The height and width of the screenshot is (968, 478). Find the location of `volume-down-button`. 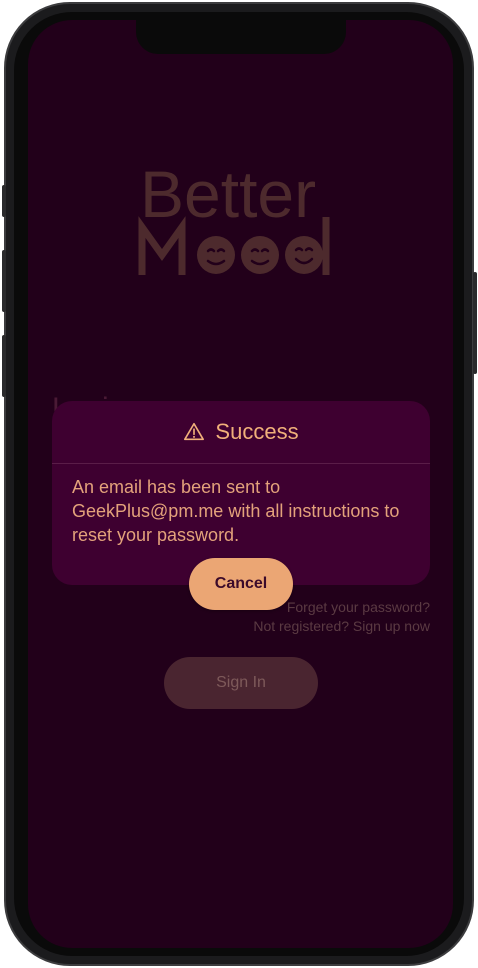

volume-down-button is located at coordinates (4, 366).